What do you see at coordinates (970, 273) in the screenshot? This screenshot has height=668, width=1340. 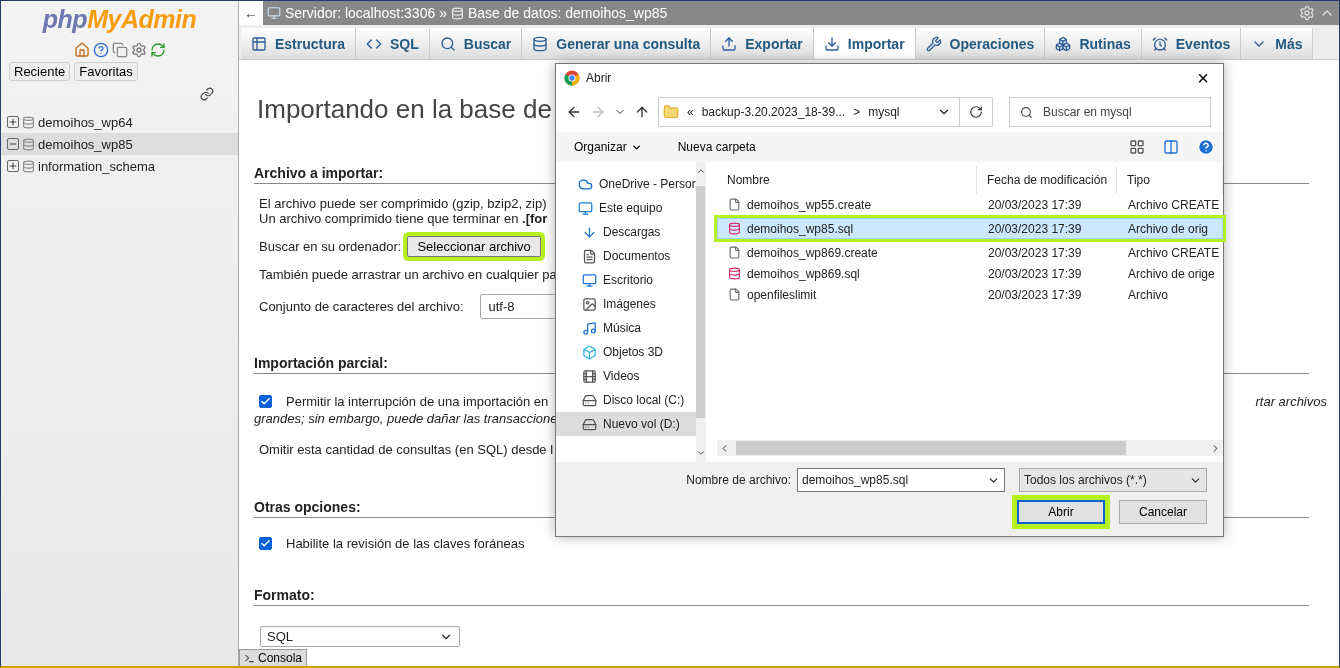 I see `file-row: demoihos_wp869.sql 20/03/2023 17:39 Archivo de orige` at bounding box center [970, 273].